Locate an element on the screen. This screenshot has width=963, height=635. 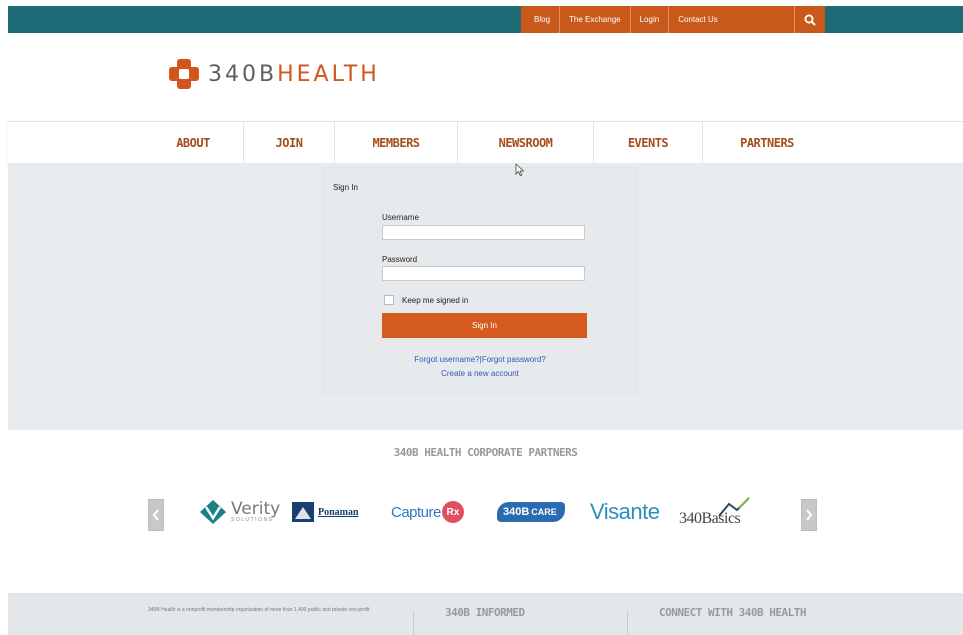
search-icon is located at coordinates (810, 20).